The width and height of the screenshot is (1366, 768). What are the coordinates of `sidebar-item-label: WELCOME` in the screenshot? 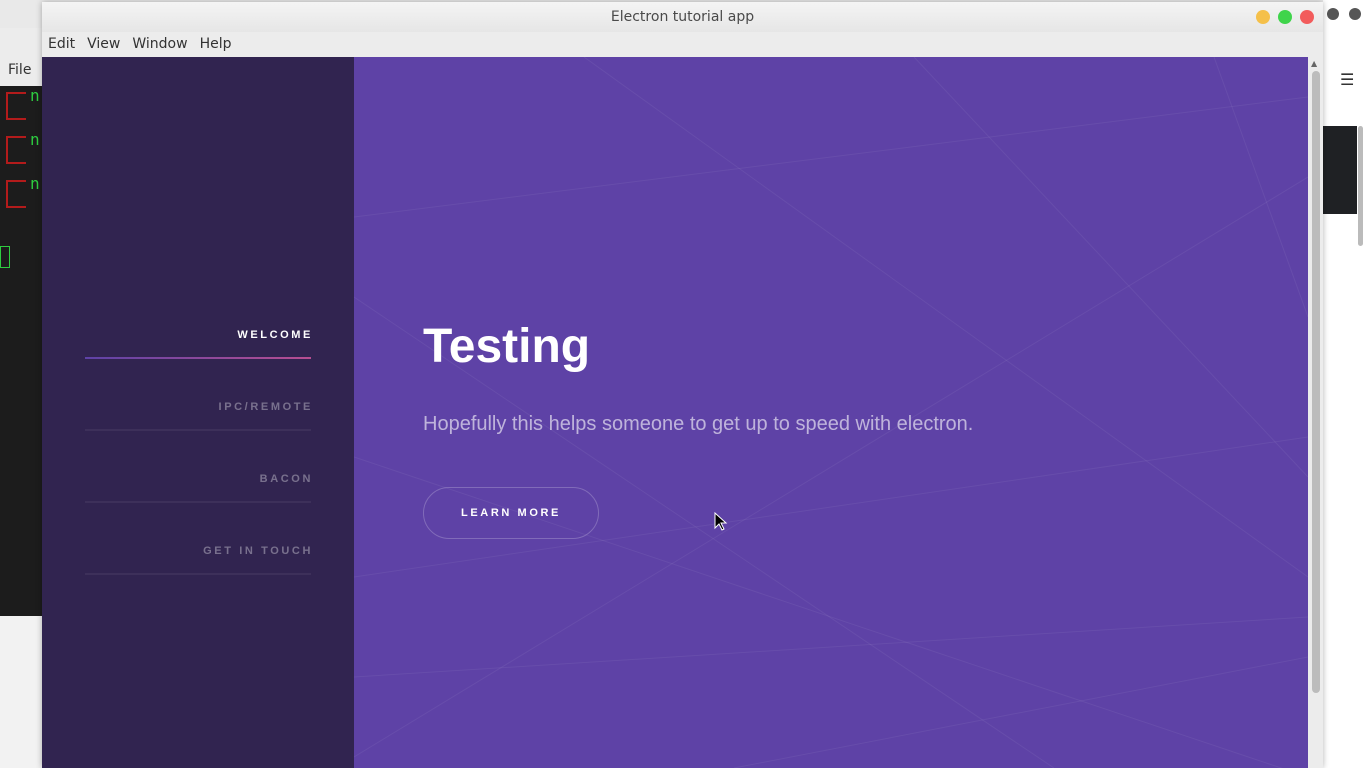 It's located at (275, 335).